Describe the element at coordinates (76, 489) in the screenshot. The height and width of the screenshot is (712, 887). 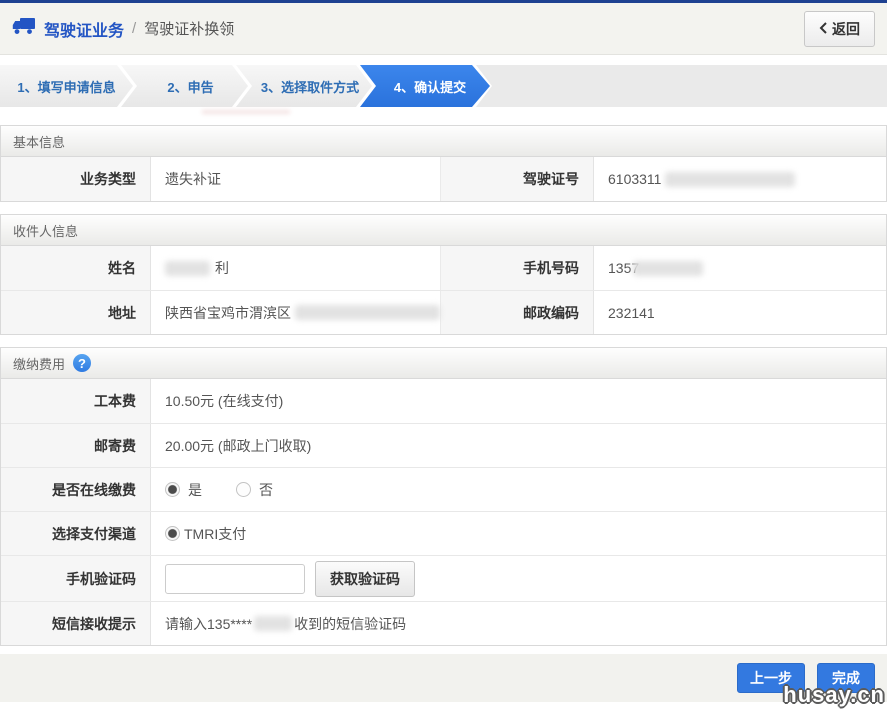
I see `online-pay-label: 是否在线缴费` at that location.